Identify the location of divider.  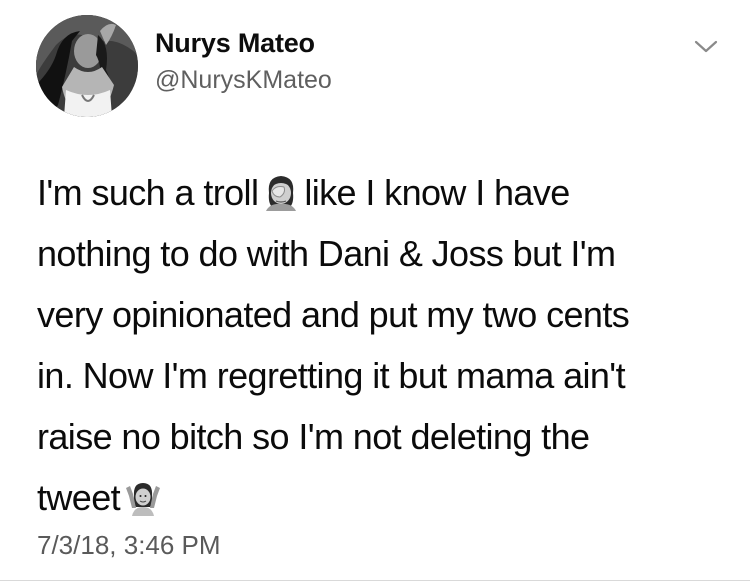
(375, 580).